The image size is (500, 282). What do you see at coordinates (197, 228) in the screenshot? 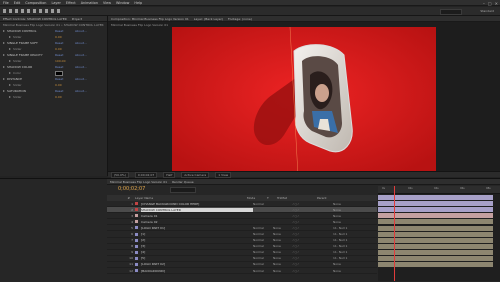
I see `layer-name: [LOGO PART 01]` at bounding box center [197, 228].